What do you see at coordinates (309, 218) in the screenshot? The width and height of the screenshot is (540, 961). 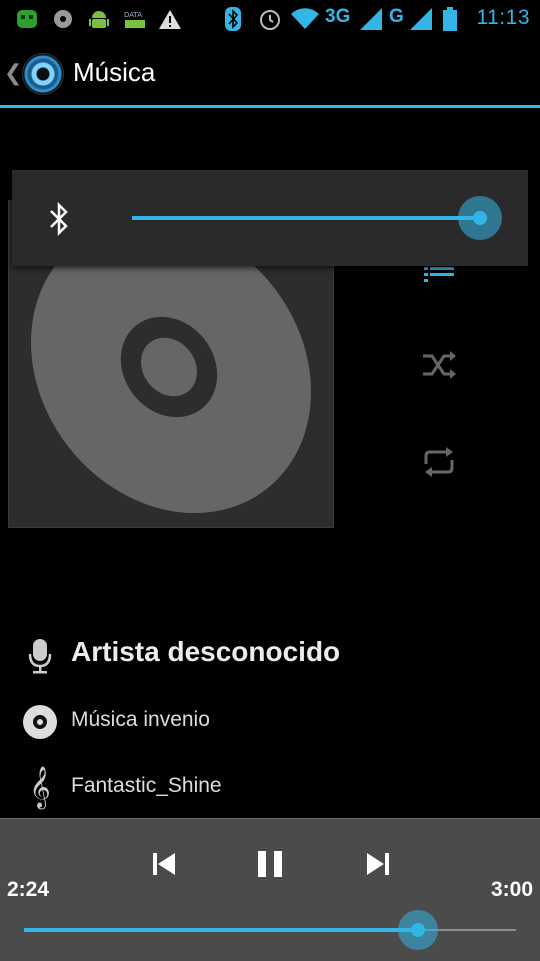 I see `volume-slider-track` at bounding box center [309, 218].